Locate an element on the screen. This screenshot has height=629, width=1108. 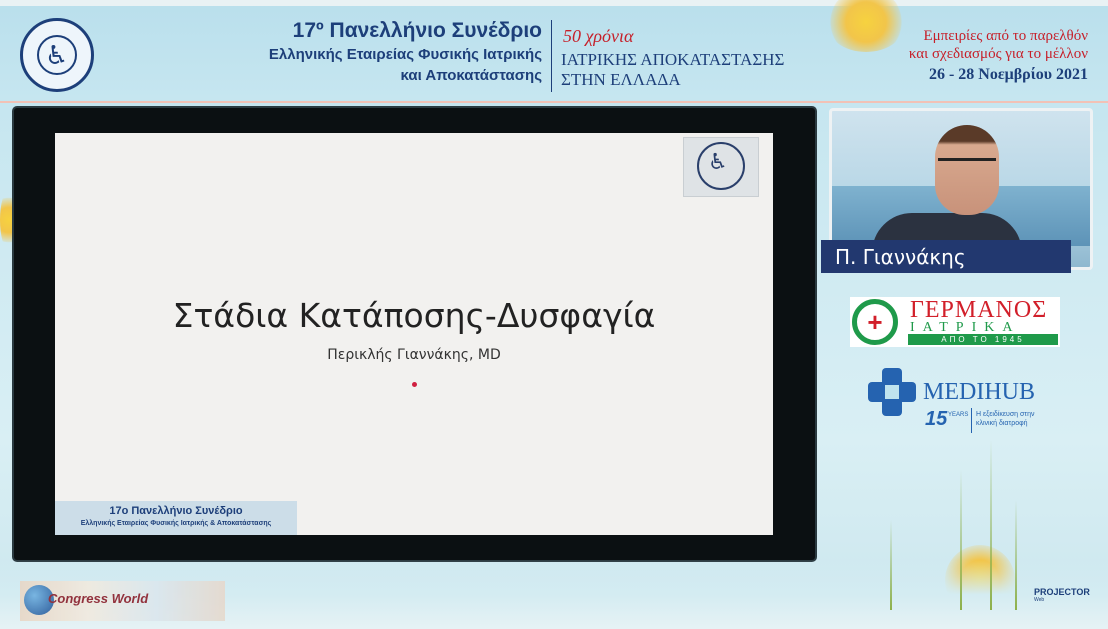
anniversary-label: 50 χρόνια is located at coordinates (598, 36).